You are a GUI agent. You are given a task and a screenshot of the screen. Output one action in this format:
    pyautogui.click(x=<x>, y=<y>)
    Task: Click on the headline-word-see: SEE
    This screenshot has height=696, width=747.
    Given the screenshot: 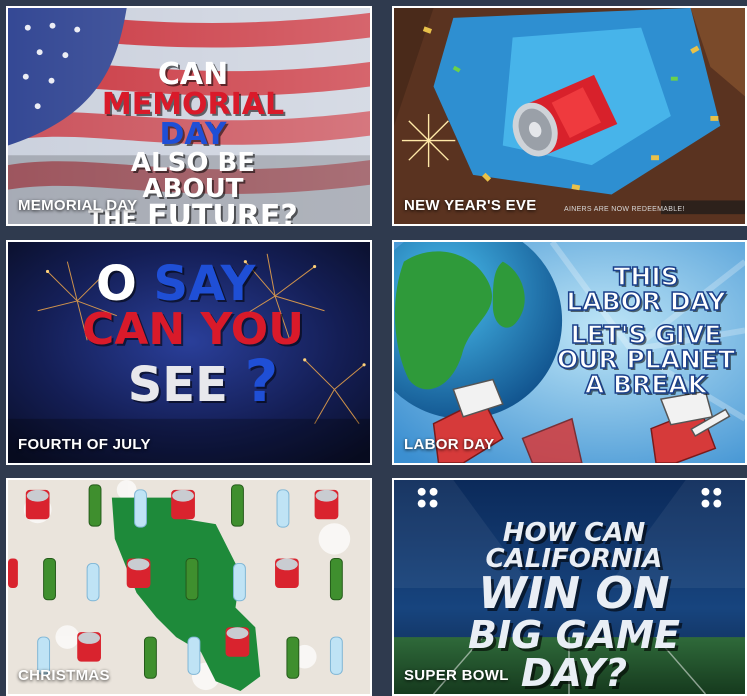 What is the action you would take?
    pyautogui.click(x=177, y=385)
    